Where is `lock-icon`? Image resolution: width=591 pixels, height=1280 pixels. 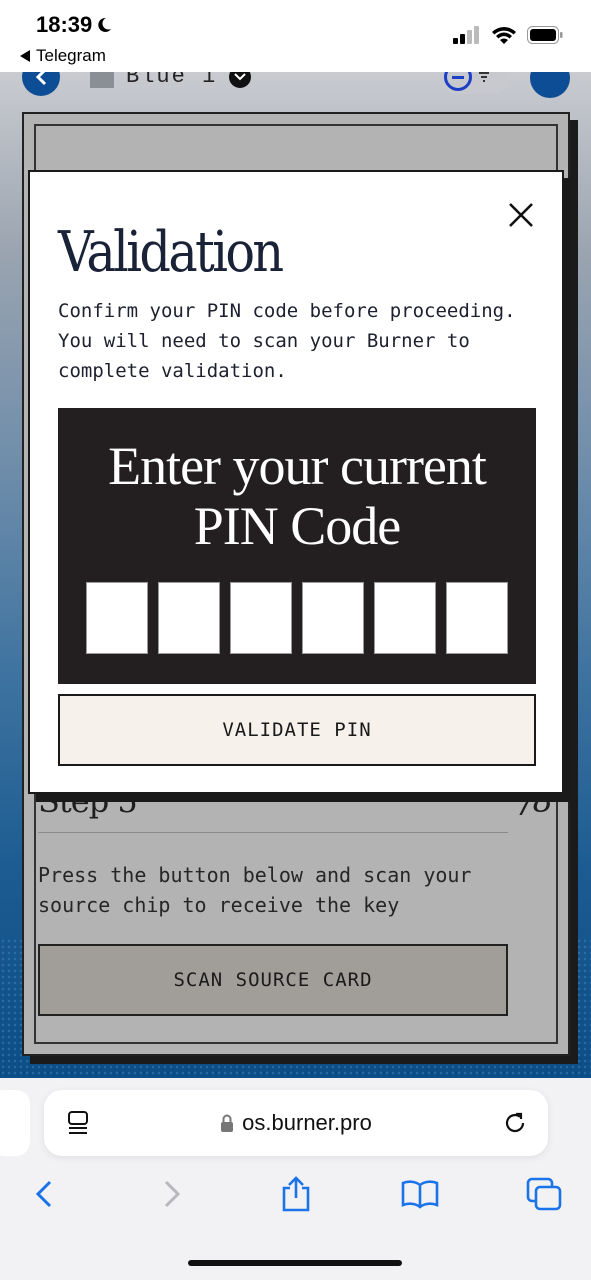
lock-icon is located at coordinates (227, 1123).